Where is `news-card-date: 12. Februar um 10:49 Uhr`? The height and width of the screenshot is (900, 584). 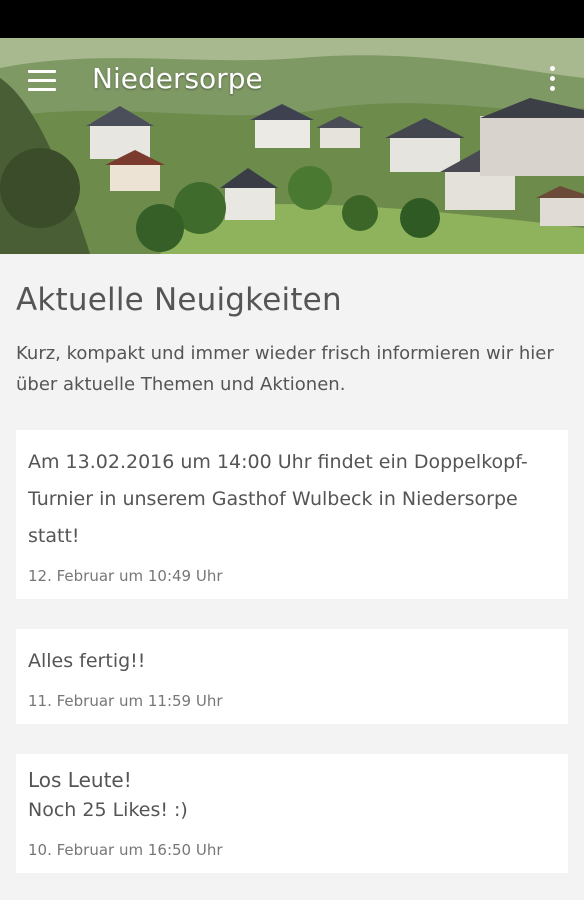
news-card-date: 12. Februar um 10:49 Uhr is located at coordinates (125, 576).